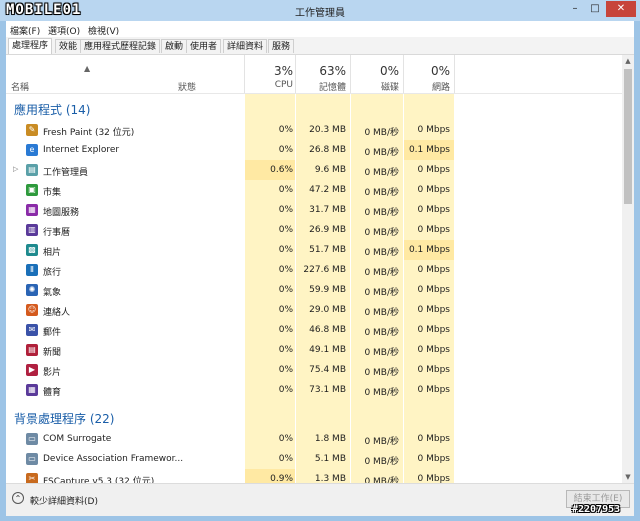 The height and width of the screenshot is (521, 640). What do you see at coordinates (25, 30) in the screenshot?
I see `menu-file: 檔案(F)` at bounding box center [25, 30].